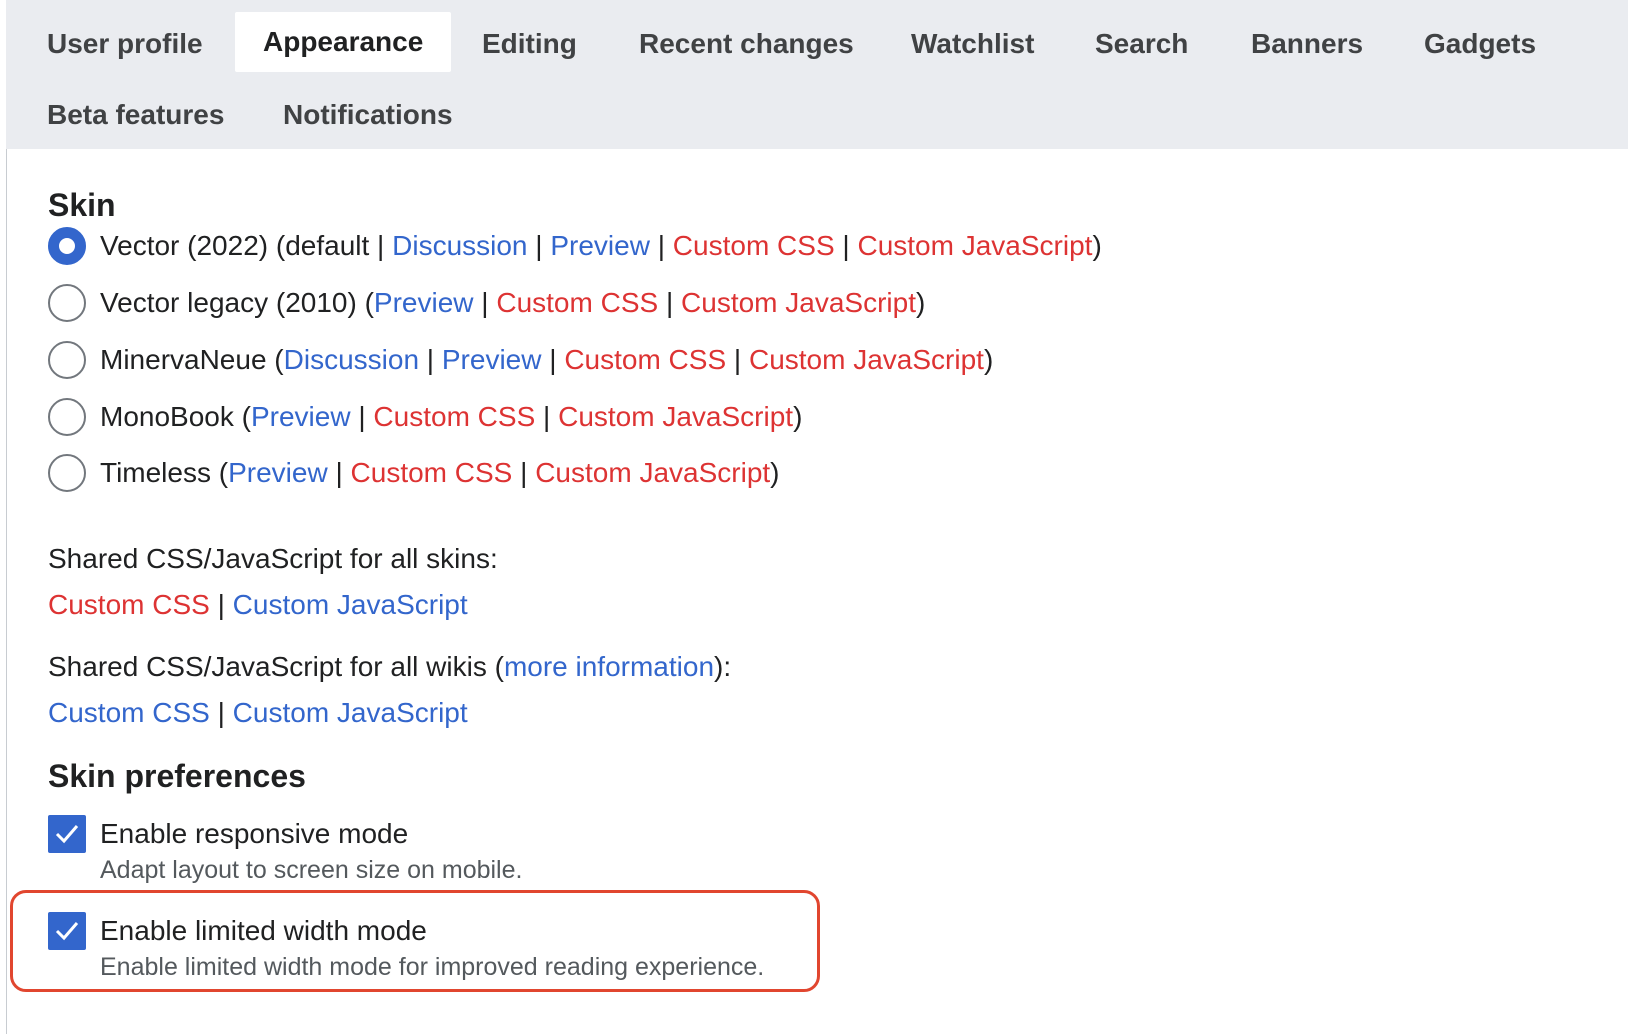  What do you see at coordinates (82, 205) in the screenshot?
I see `skin-heading: Skin` at bounding box center [82, 205].